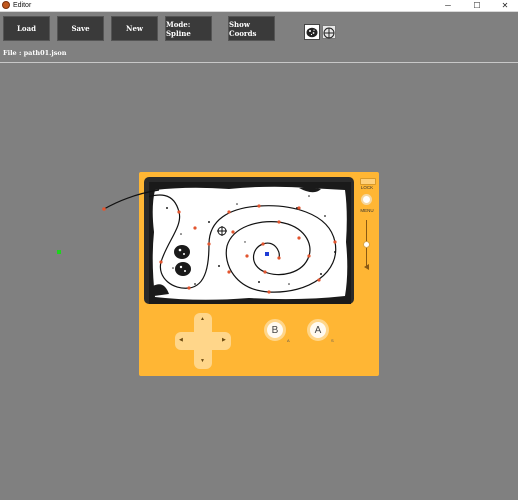  Describe the element at coordinates (259, 6) in the screenshot. I see `window-titlebar: Editor ─ ☐ ✕` at that location.